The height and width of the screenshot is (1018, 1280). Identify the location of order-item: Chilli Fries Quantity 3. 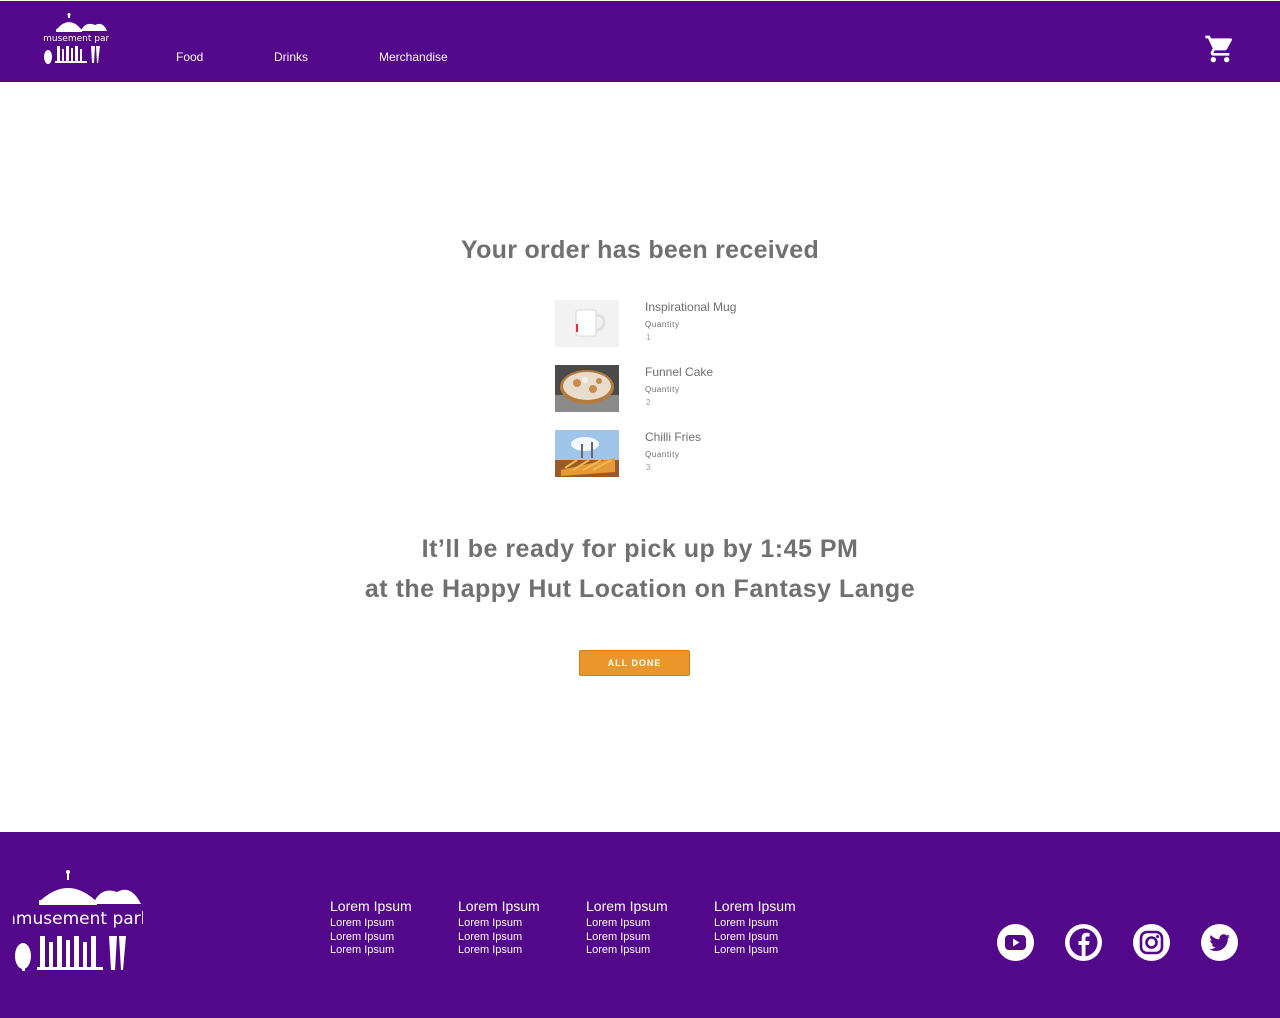
(685, 454).